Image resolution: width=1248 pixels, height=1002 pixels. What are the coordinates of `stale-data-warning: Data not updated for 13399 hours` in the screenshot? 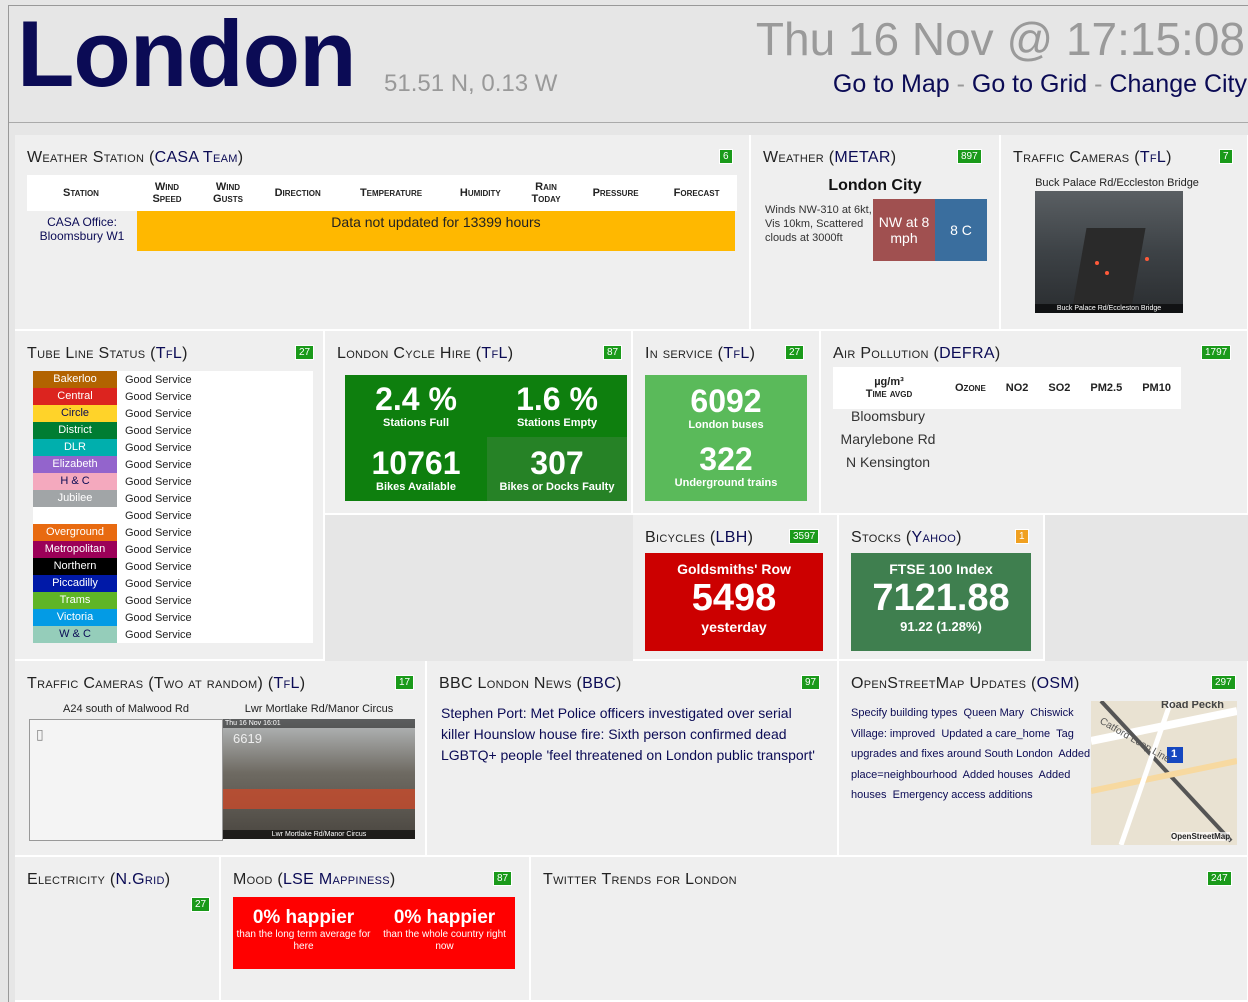 It's located at (436, 231).